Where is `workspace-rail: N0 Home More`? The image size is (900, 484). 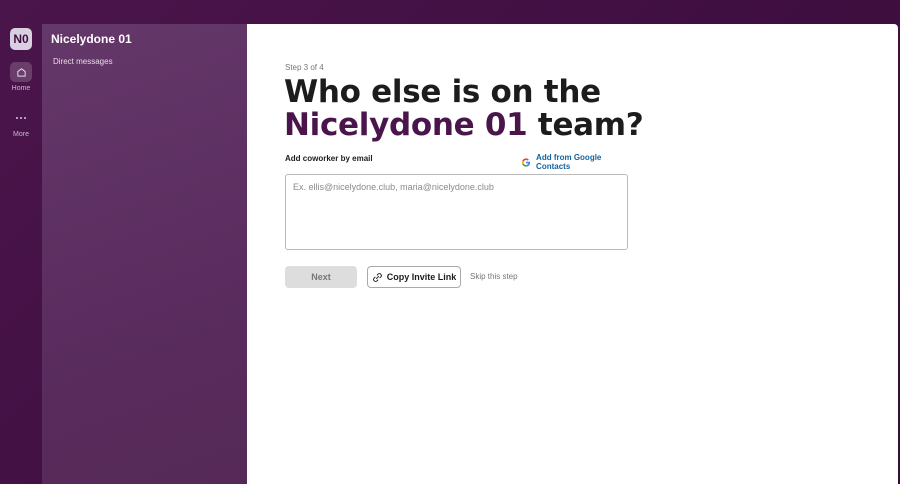
workspace-rail: N0 Home More is located at coordinates (21, 242).